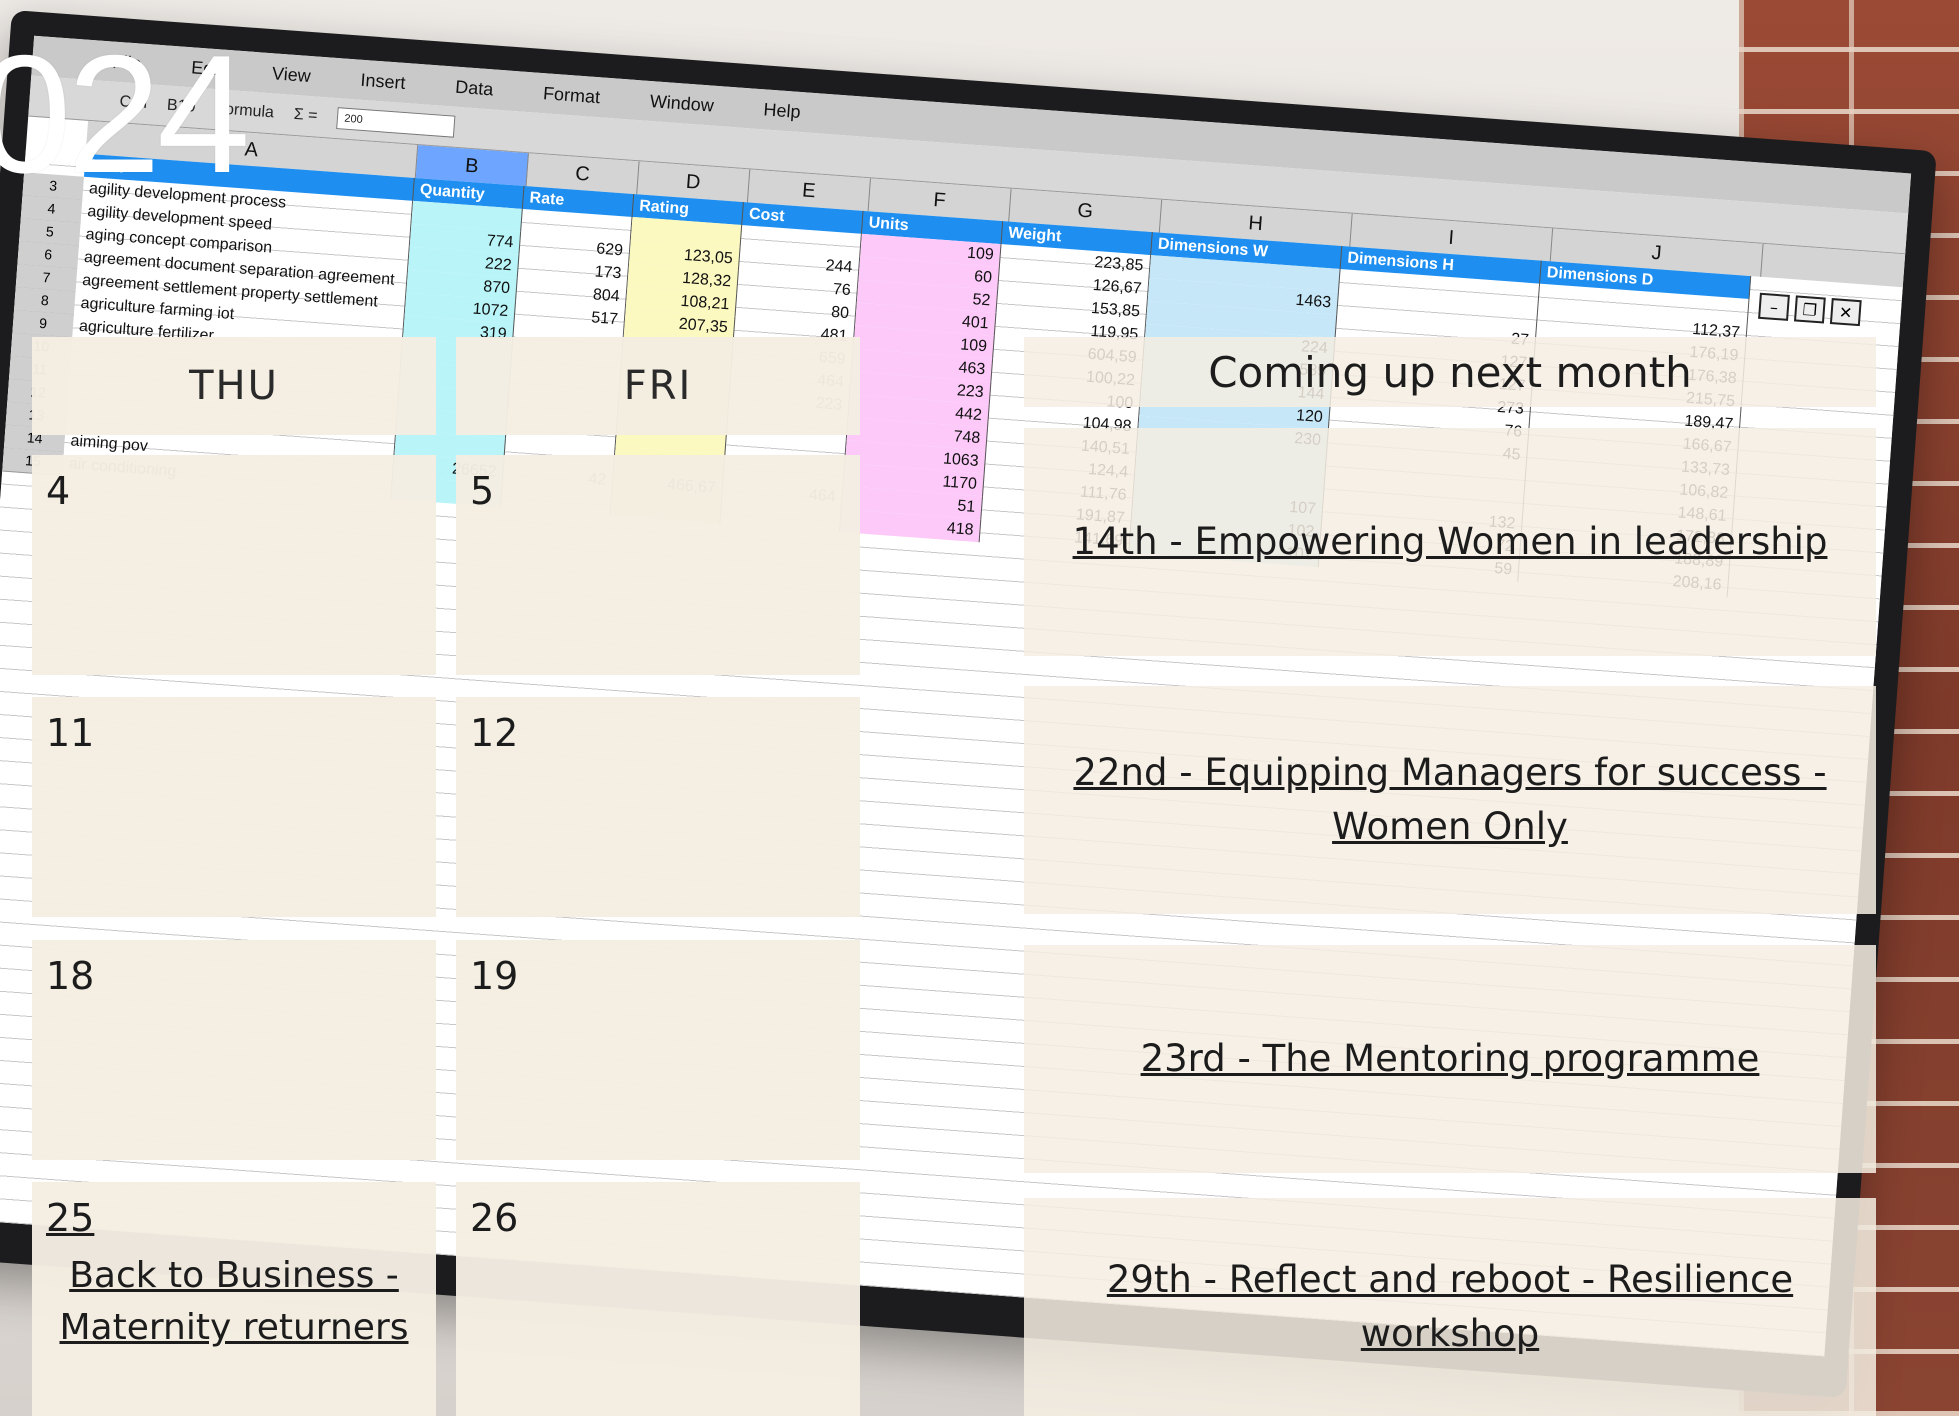  I want to click on day-header-thu: THU, so click(234, 386).